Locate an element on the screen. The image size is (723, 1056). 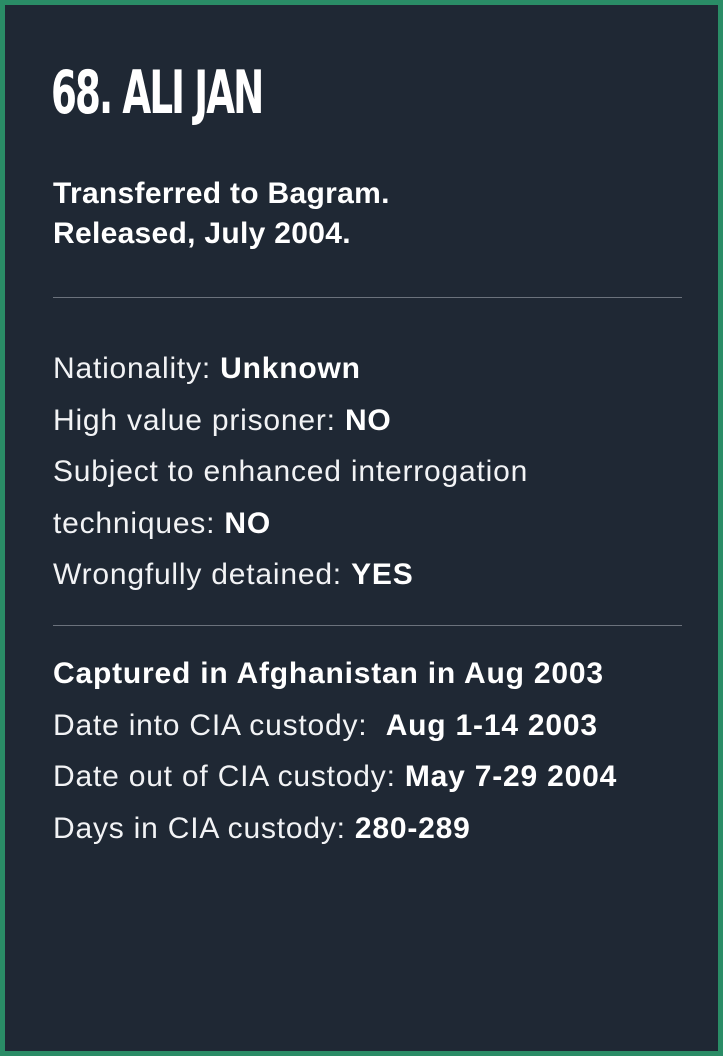
enhanced-interrogation-label-line2: techniques: is located at coordinates (139, 523).